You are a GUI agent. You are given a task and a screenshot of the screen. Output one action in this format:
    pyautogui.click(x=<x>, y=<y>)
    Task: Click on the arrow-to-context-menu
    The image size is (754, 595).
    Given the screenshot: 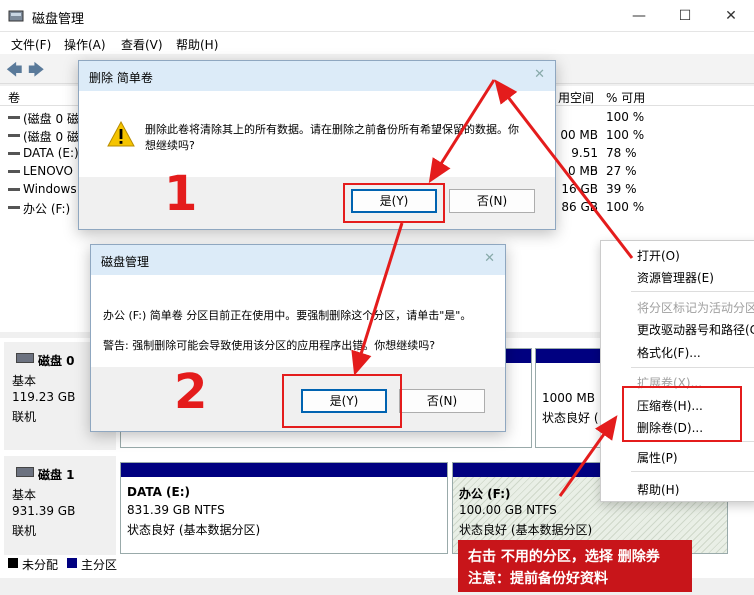 What is the action you would take?
    pyautogui.click(x=588, y=456)
    